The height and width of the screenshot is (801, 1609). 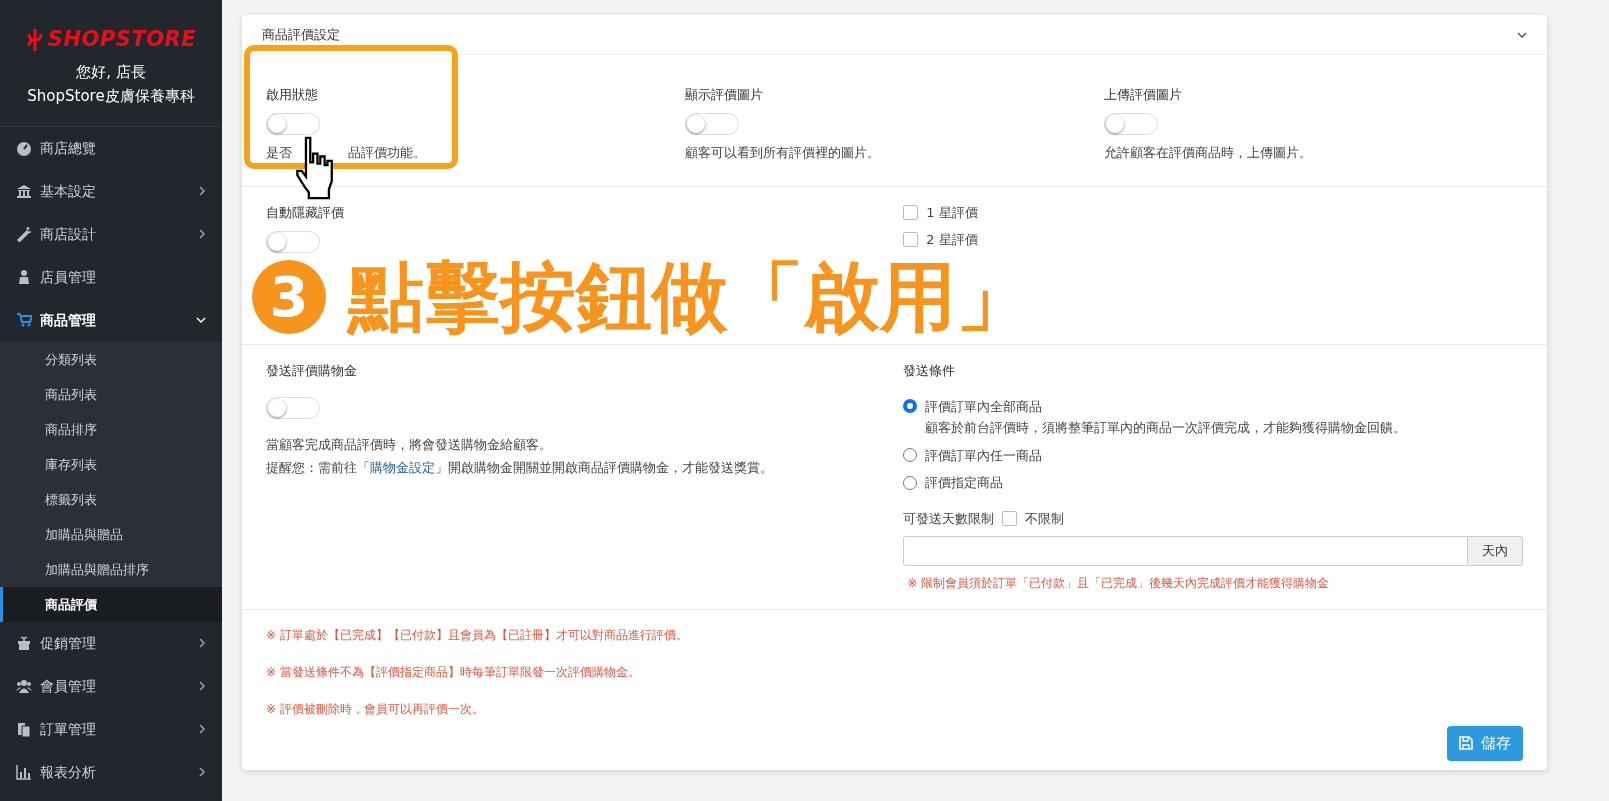 I want to click on submenu-item: 分類列表, so click(x=111, y=359).